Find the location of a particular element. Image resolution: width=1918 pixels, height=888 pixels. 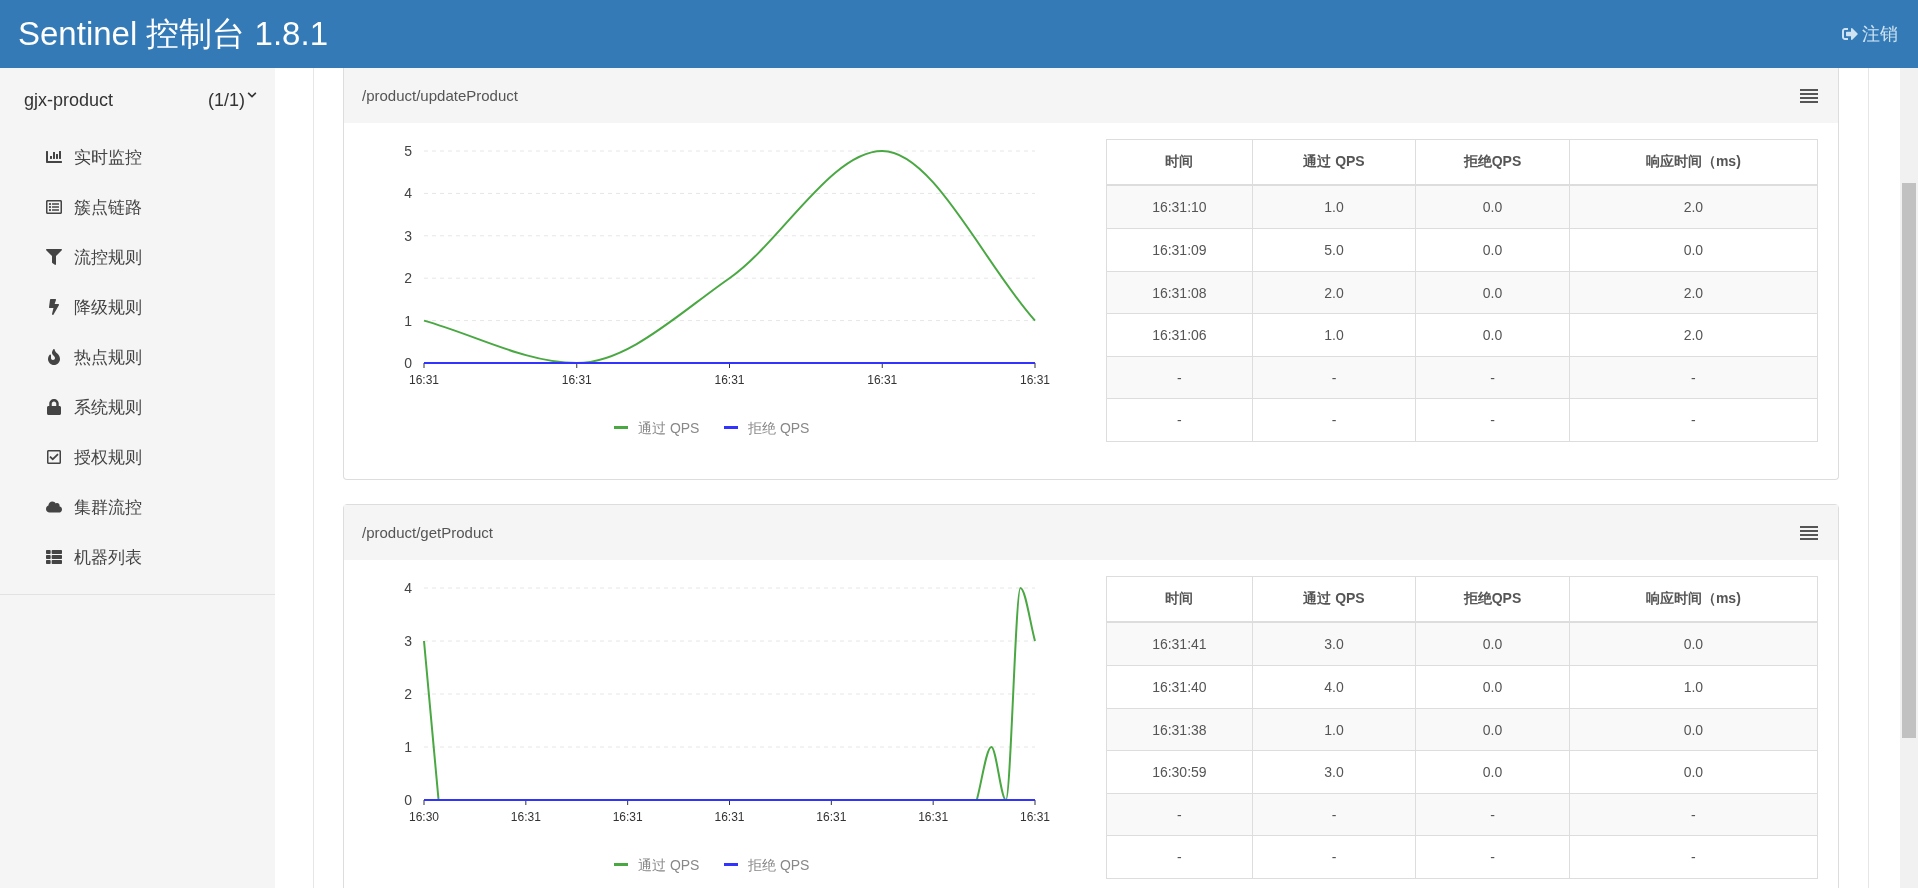

nav-link: 流控规则 is located at coordinates (108, 257).